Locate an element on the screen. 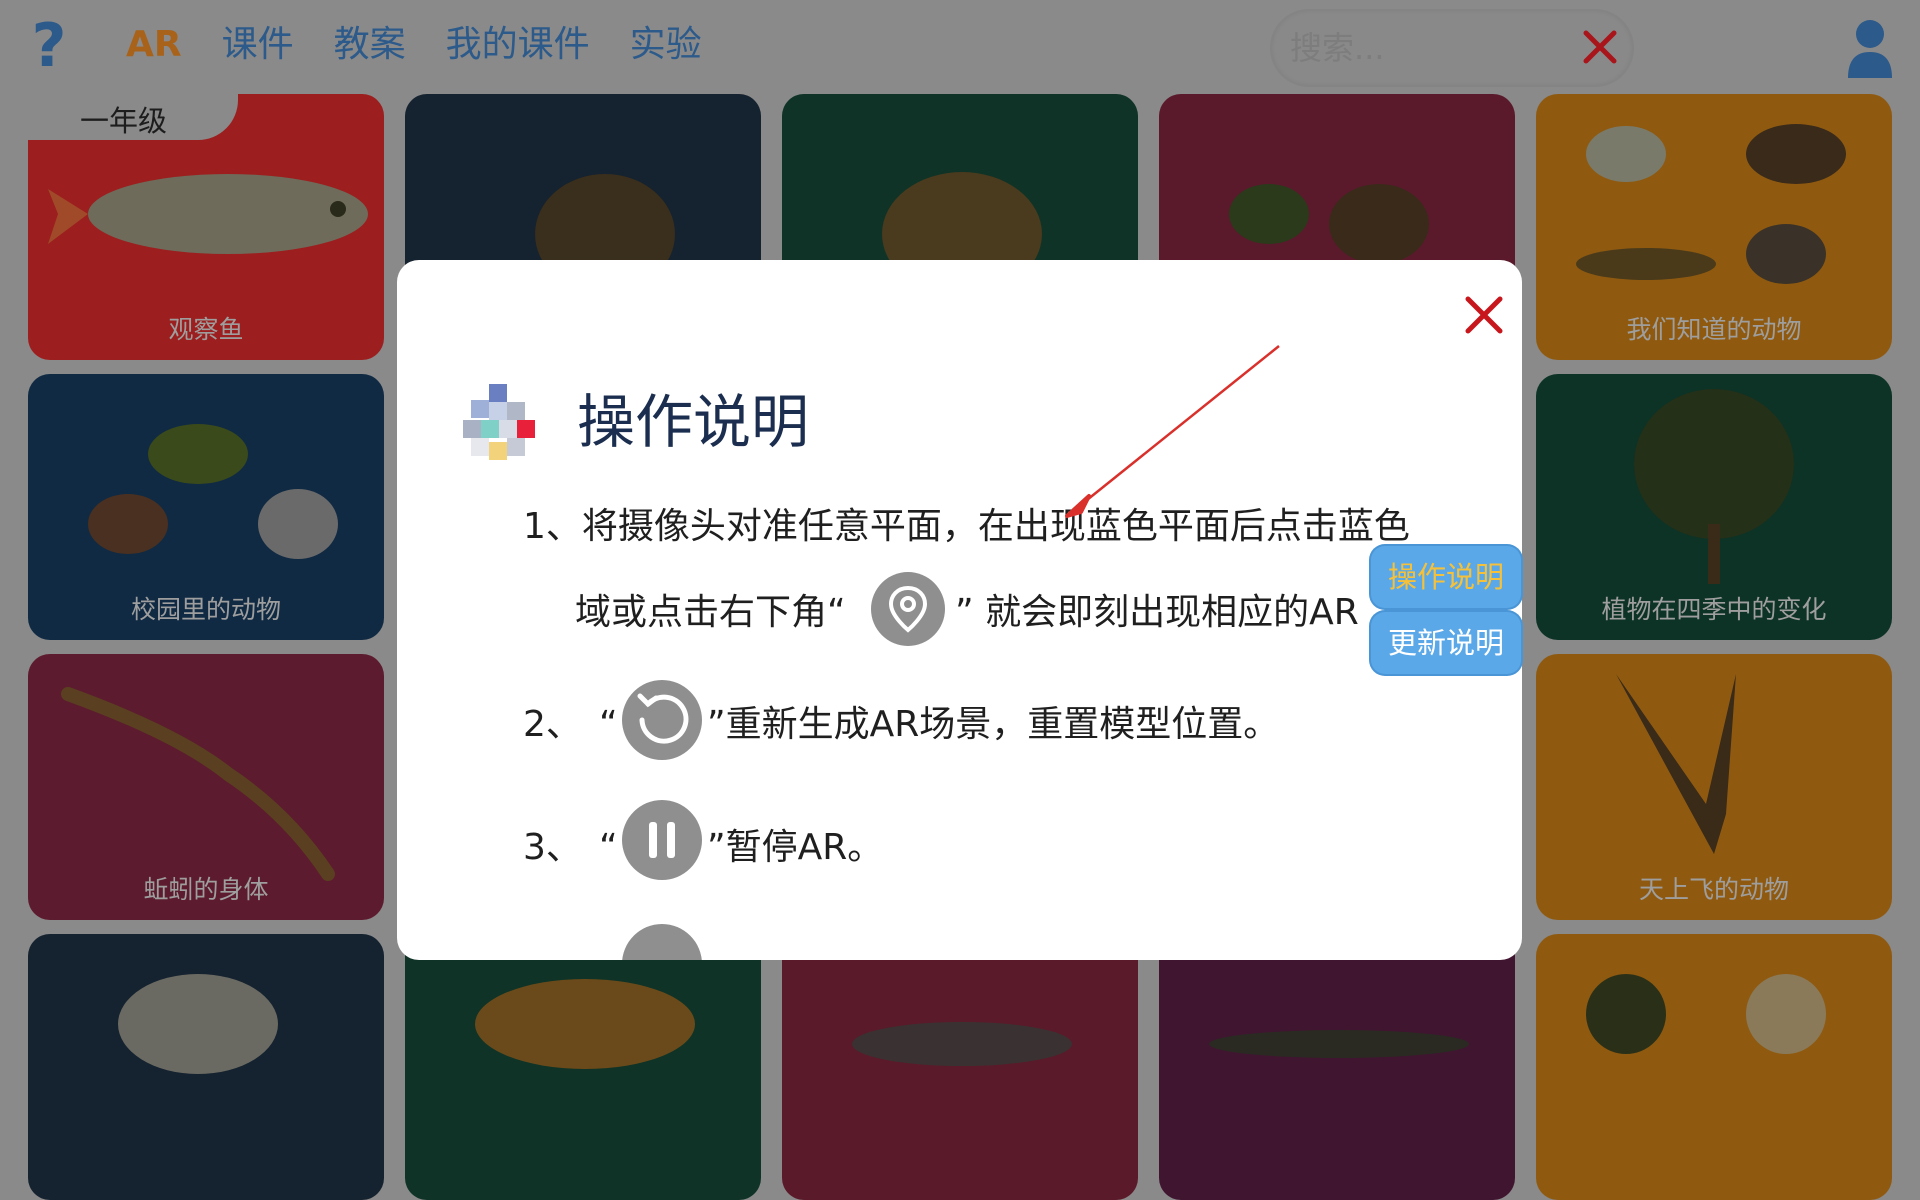 The width and height of the screenshot is (1920, 1200). card-shark is located at coordinates (960, 1067).